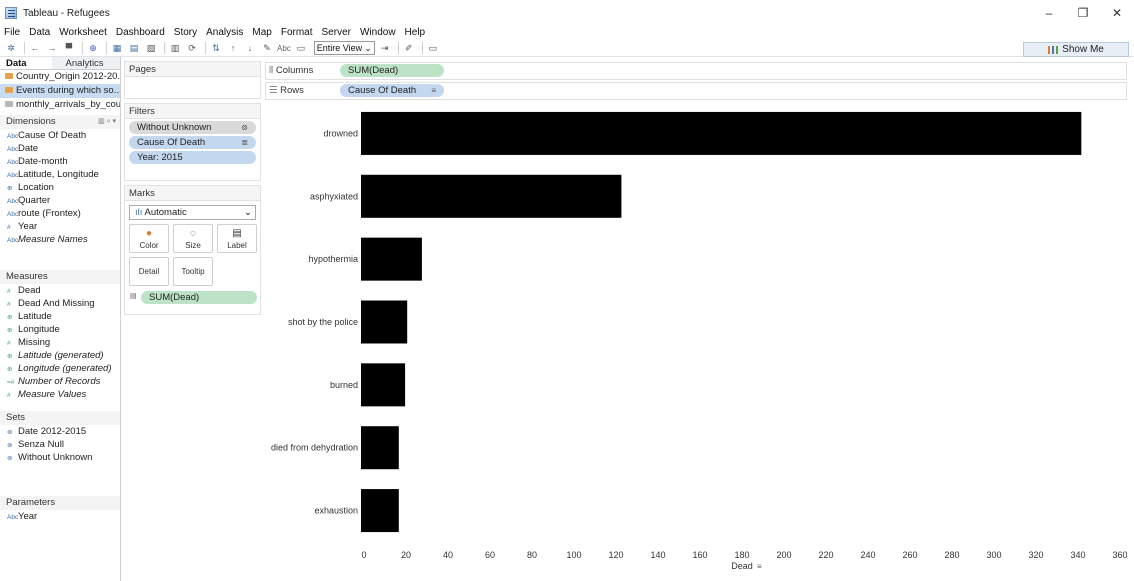 This screenshot has width=1134, height=581. I want to click on sum-dead-column-pill: SUM(Dead), so click(392, 70).